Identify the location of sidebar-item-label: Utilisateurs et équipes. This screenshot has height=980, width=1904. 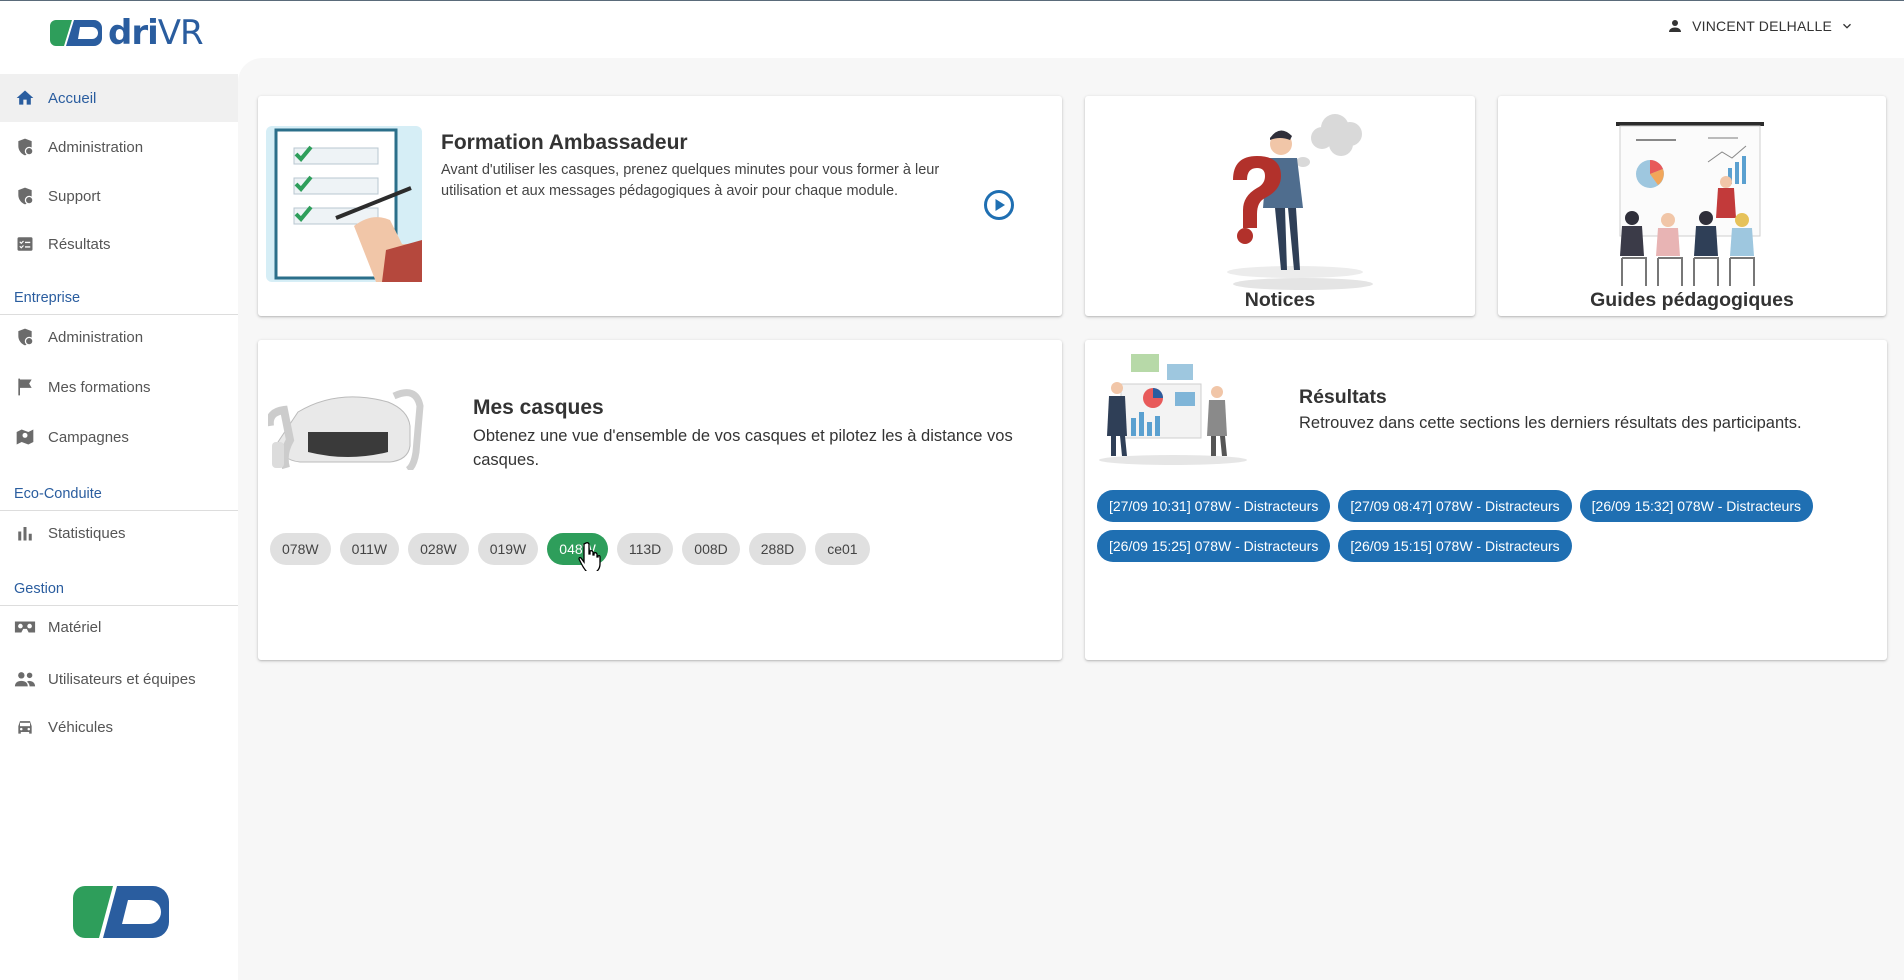
(122, 679).